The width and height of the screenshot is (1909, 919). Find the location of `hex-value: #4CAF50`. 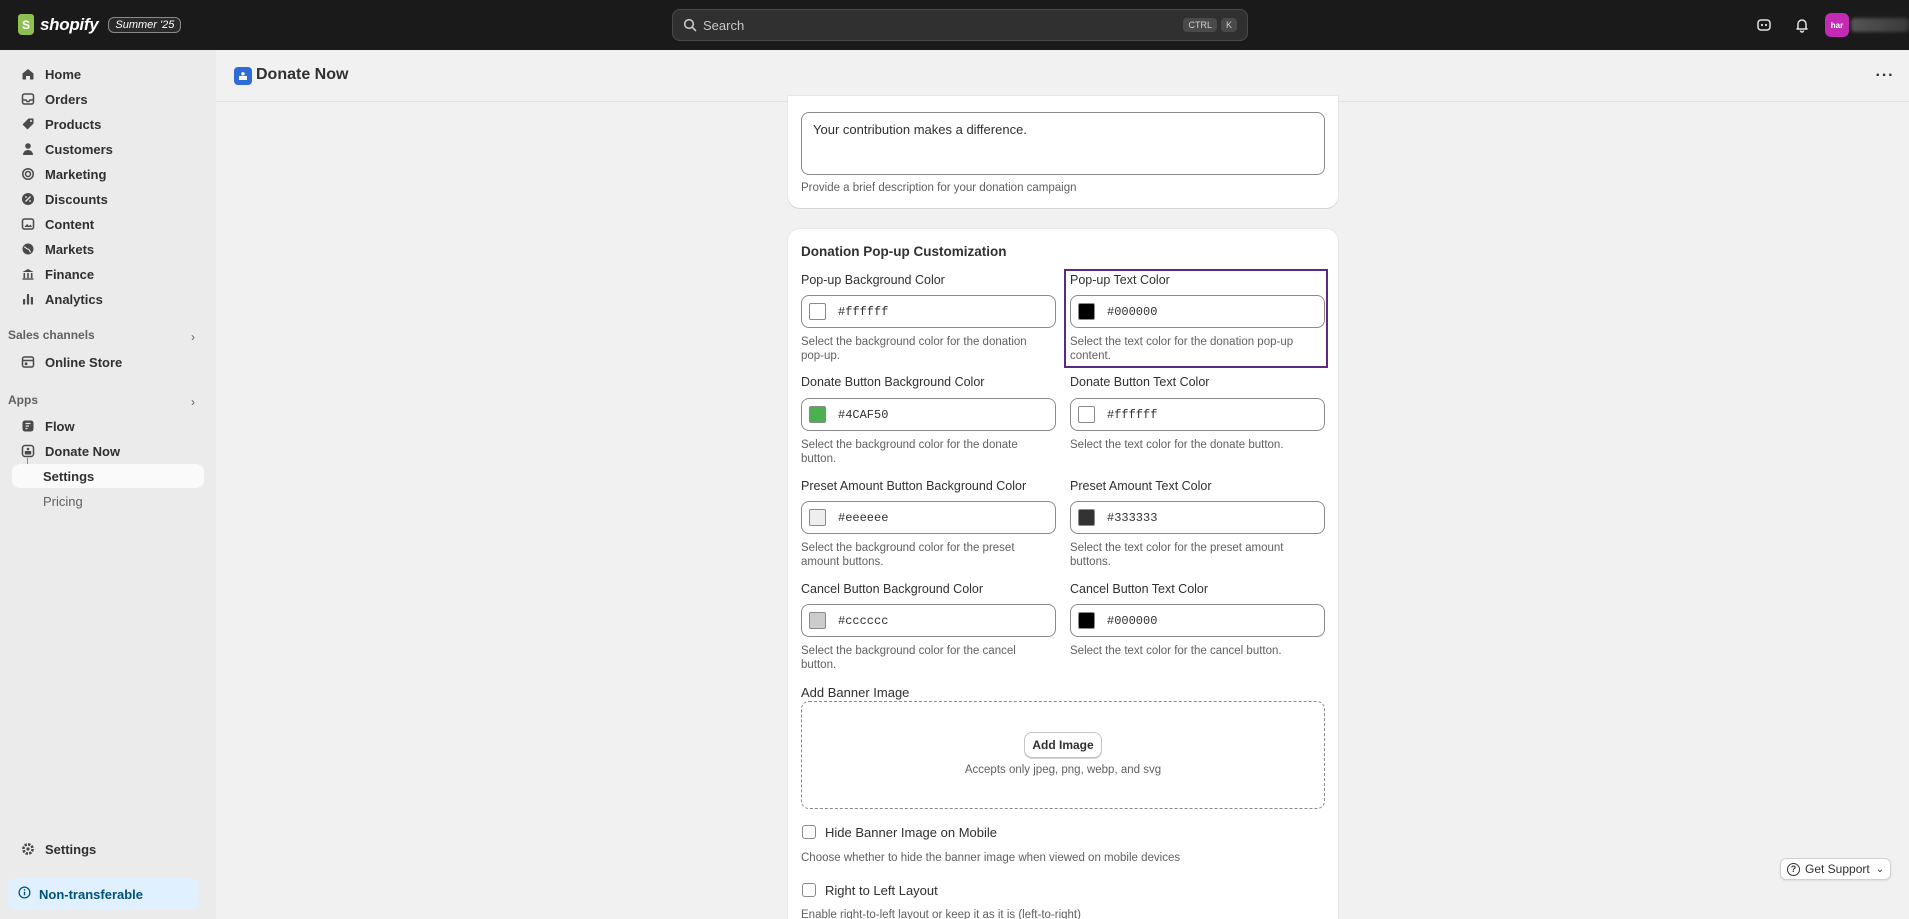

hex-value: #4CAF50 is located at coordinates (863, 414).